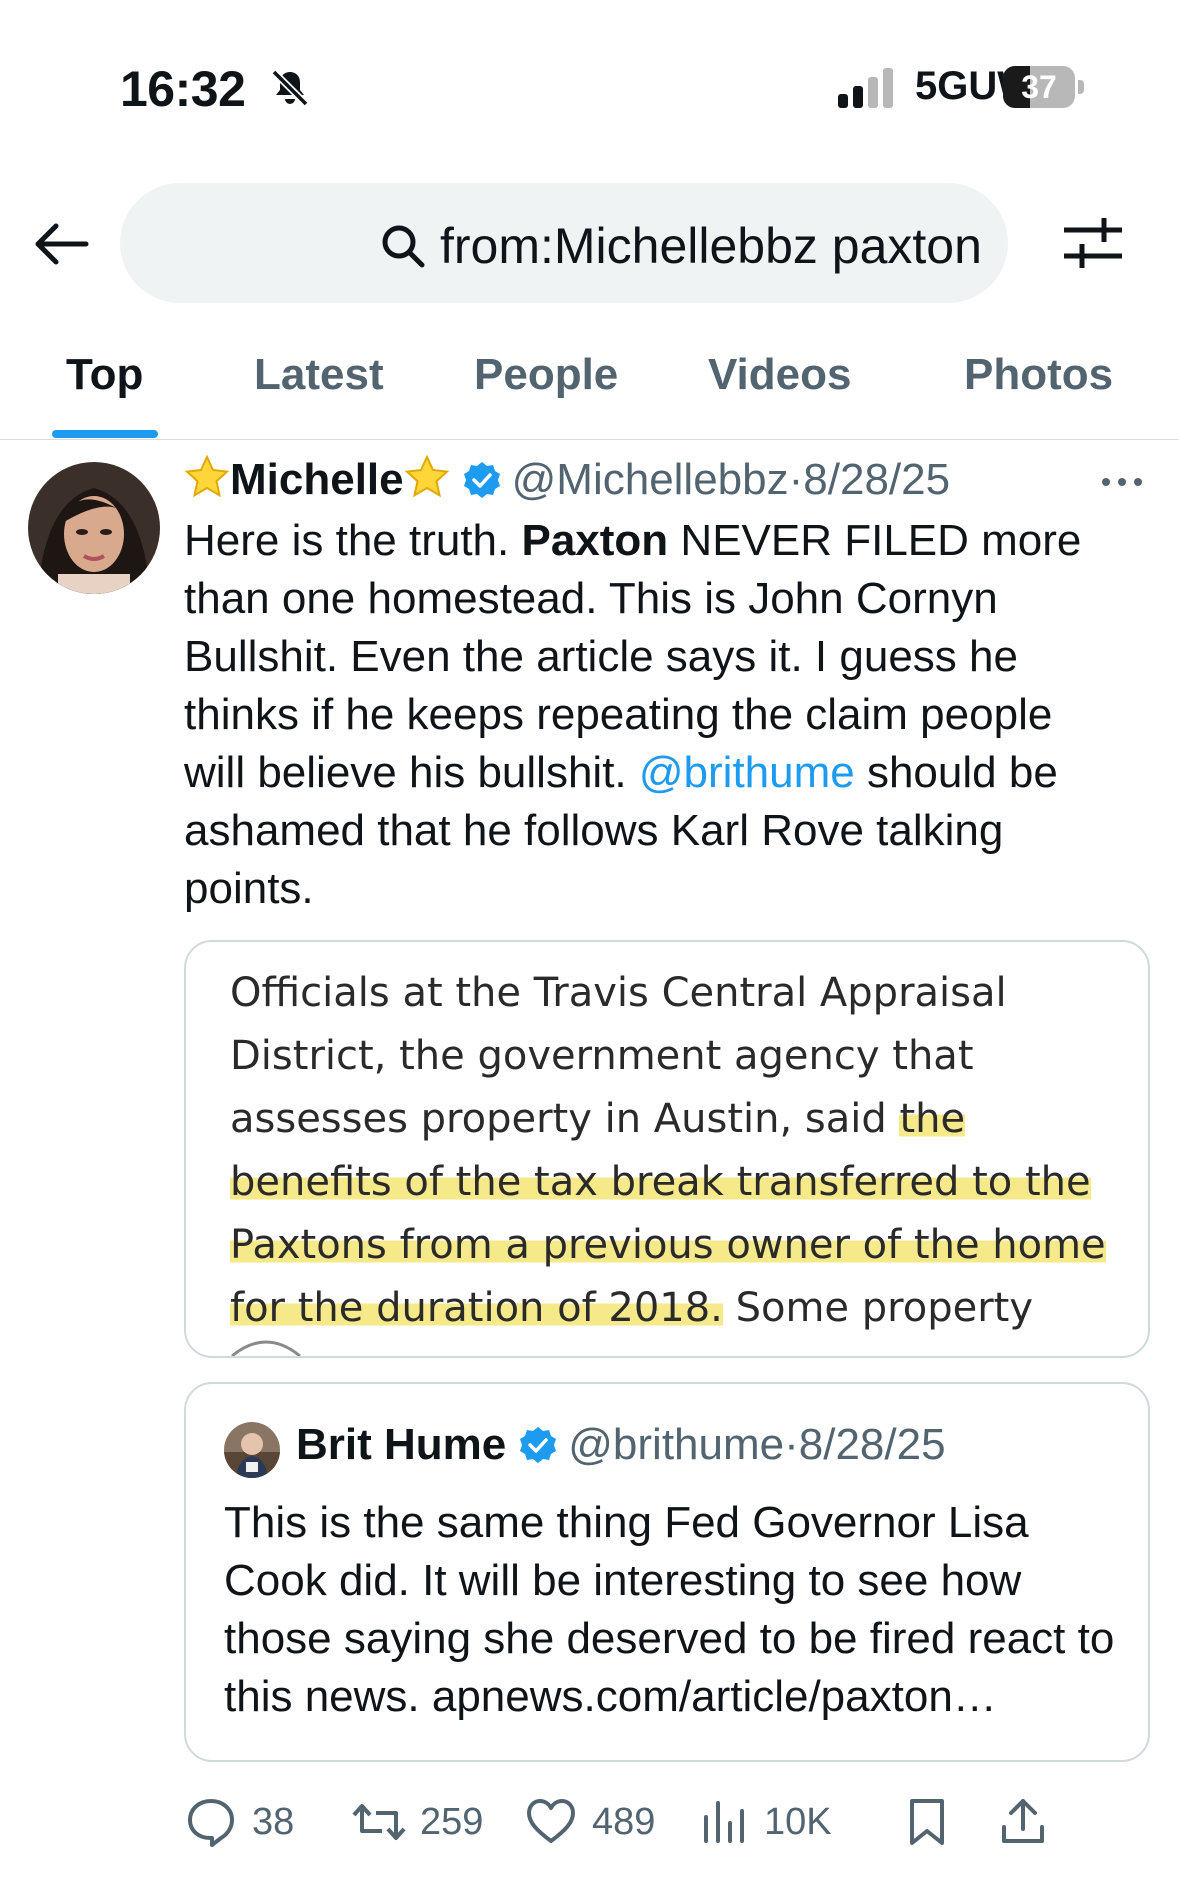 Image resolution: width=1179 pixels, height=1885 pixels. What do you see at coordinates (273, 1821) in the screenshot?
I see `reply-count: 38` at bounding box center [273, 1821].